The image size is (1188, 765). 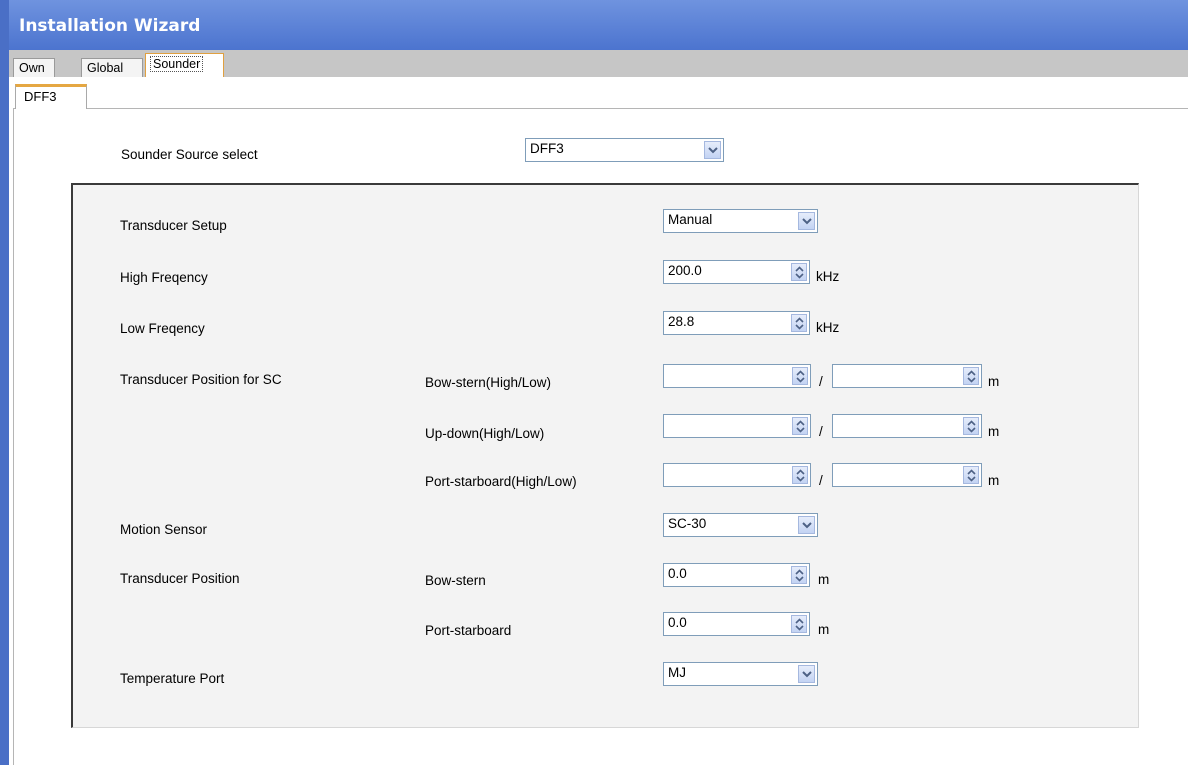 What do you see at coordinates (677, 622) in the screenshot?
I see `port-starboard-value: 0.0` at bounding box center [677, 622].